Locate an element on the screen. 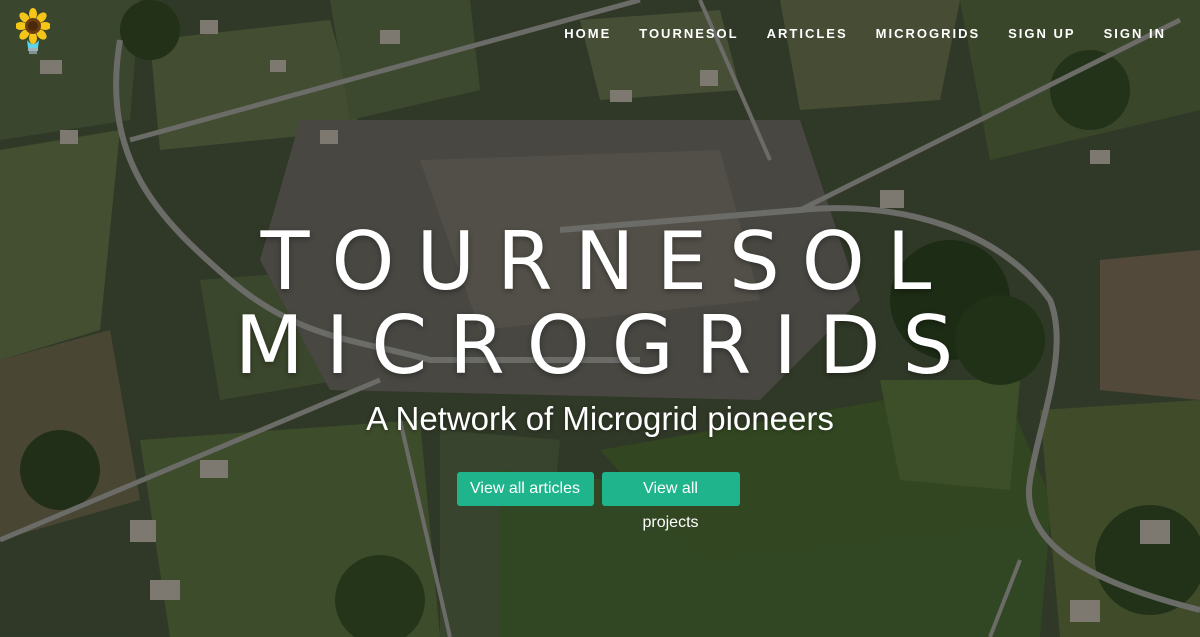 The height and width of the screenshot is (637, 1200). cta-button-row: View all articles View all projects is located at coordinates (600, 501).